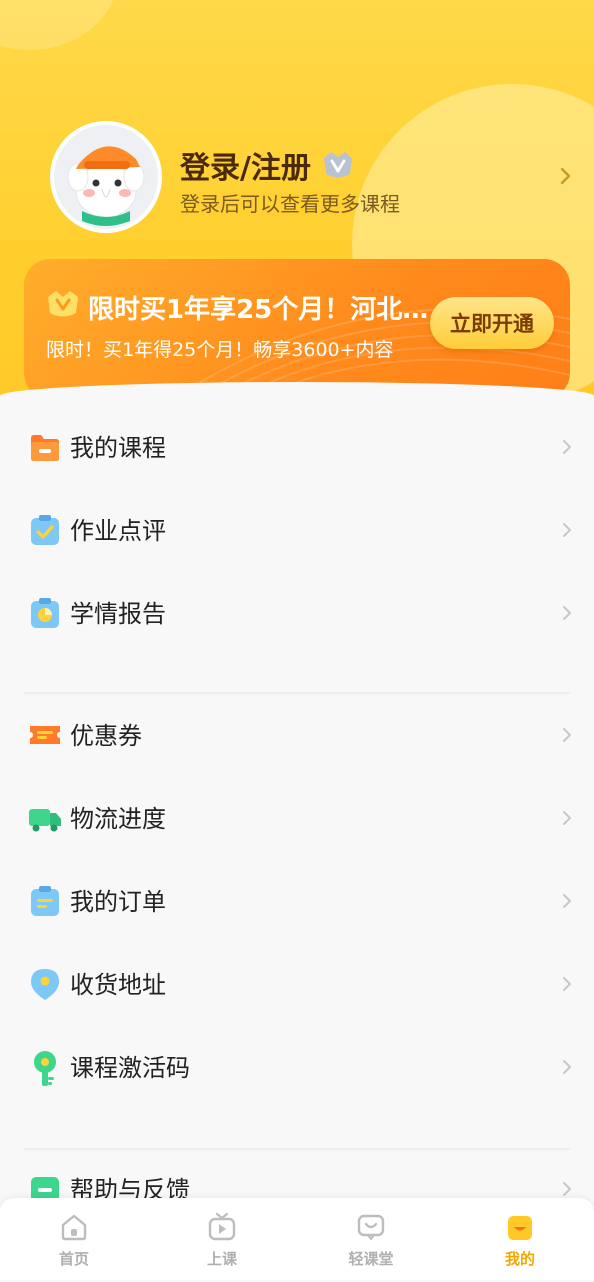 The image size is (594, 1282). I want to click on menu-item-learning-report: 学情报告, so click(297, 614).